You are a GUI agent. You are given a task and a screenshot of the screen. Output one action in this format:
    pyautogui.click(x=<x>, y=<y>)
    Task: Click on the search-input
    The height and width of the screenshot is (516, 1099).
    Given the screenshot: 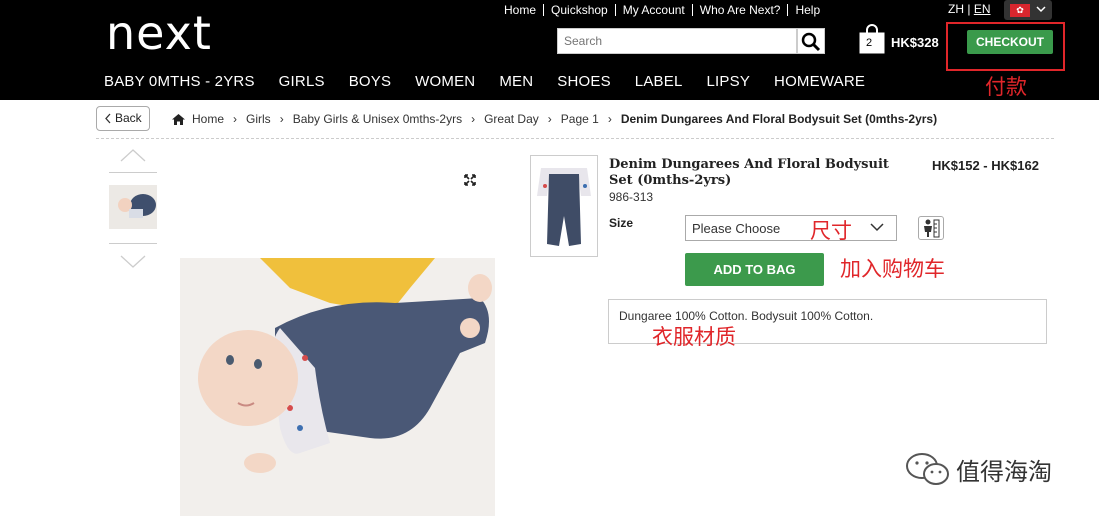 What is the action you would take?
    pyautogui.click(x=677, y=41)
    